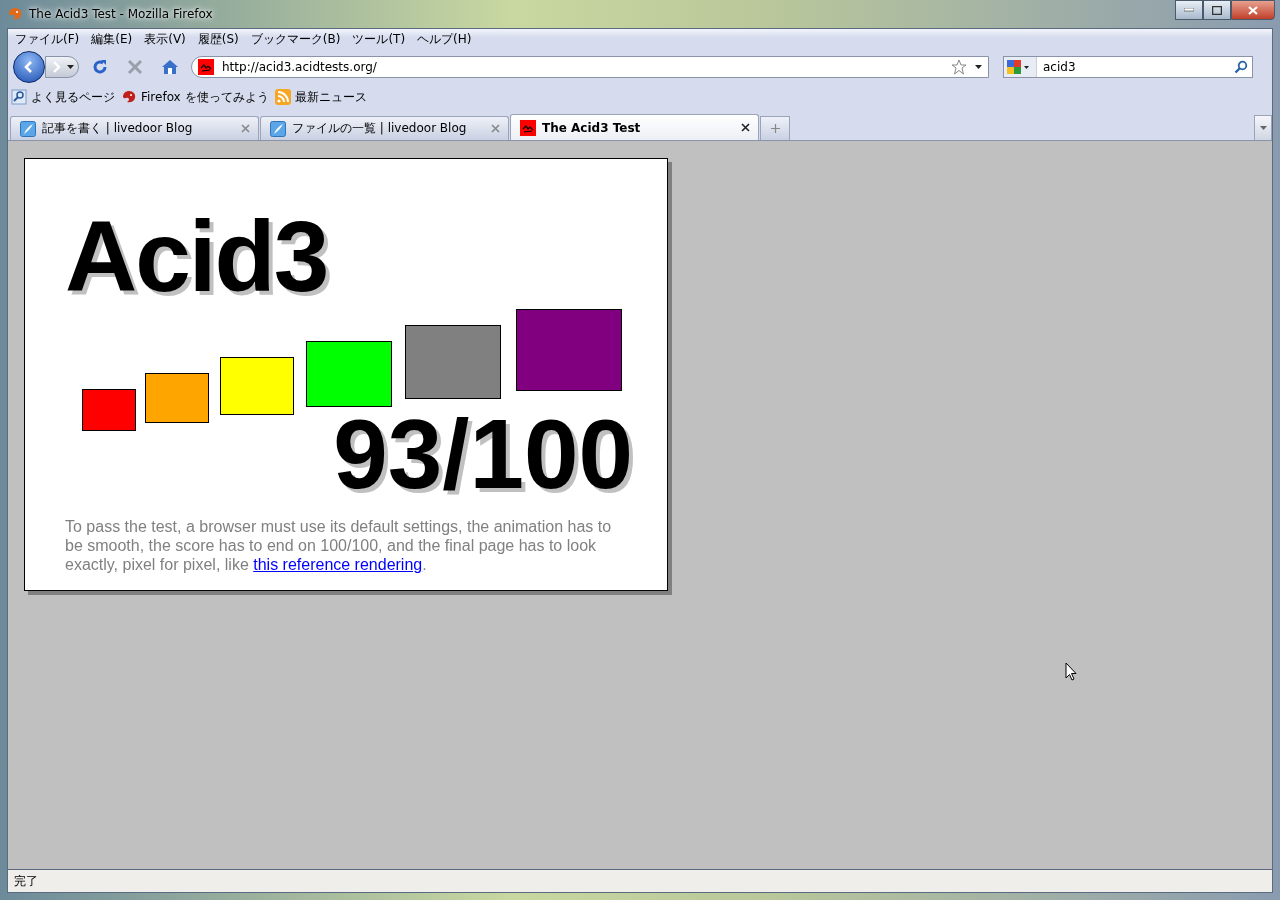  What do you see at coordinates (121, 14) in the screenshot?
I see `window-title: The Acid3 Test - Mozilla Firefox` at bounding box center [121, 14].